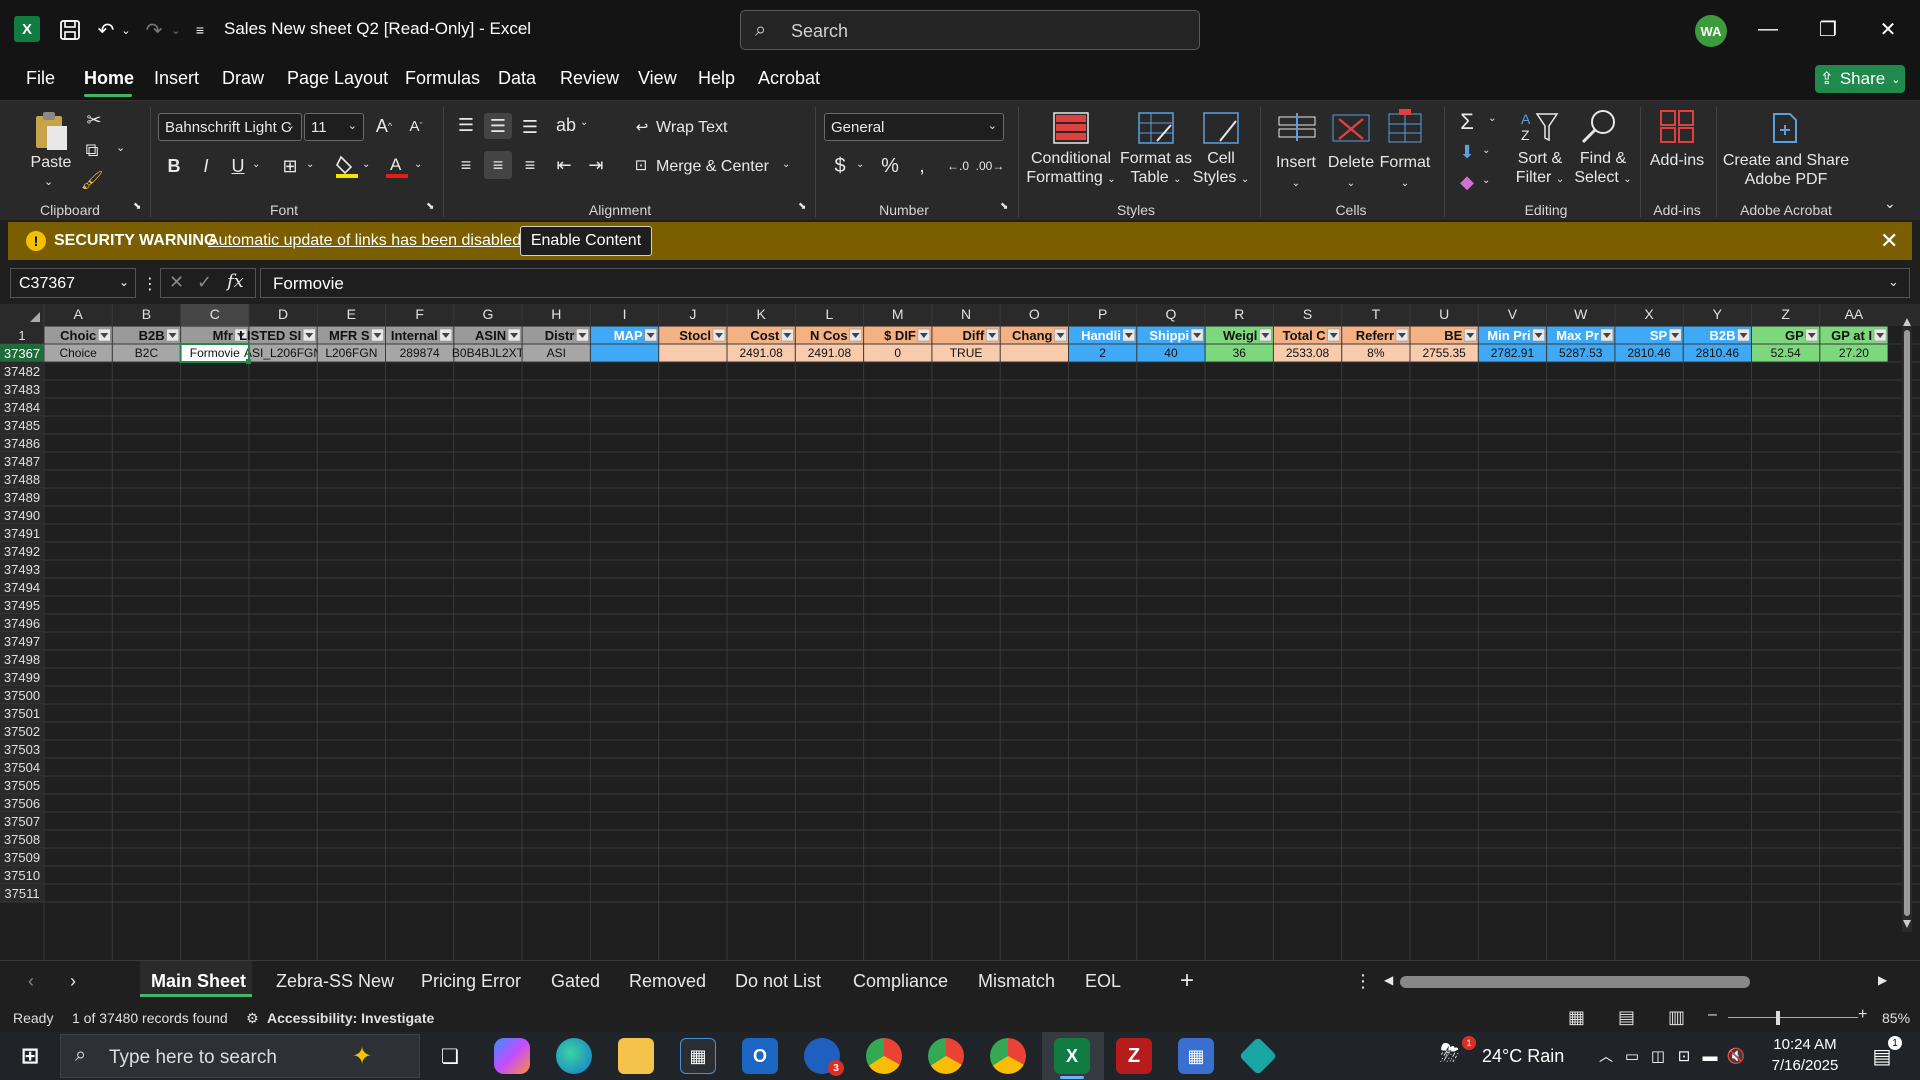 The height and width of the screenshot is (1080, 1920). What do you see at coordinates (94, 120) in the screenshot?
I see `cut-icon: ✂` at bounding box center [94, 120].